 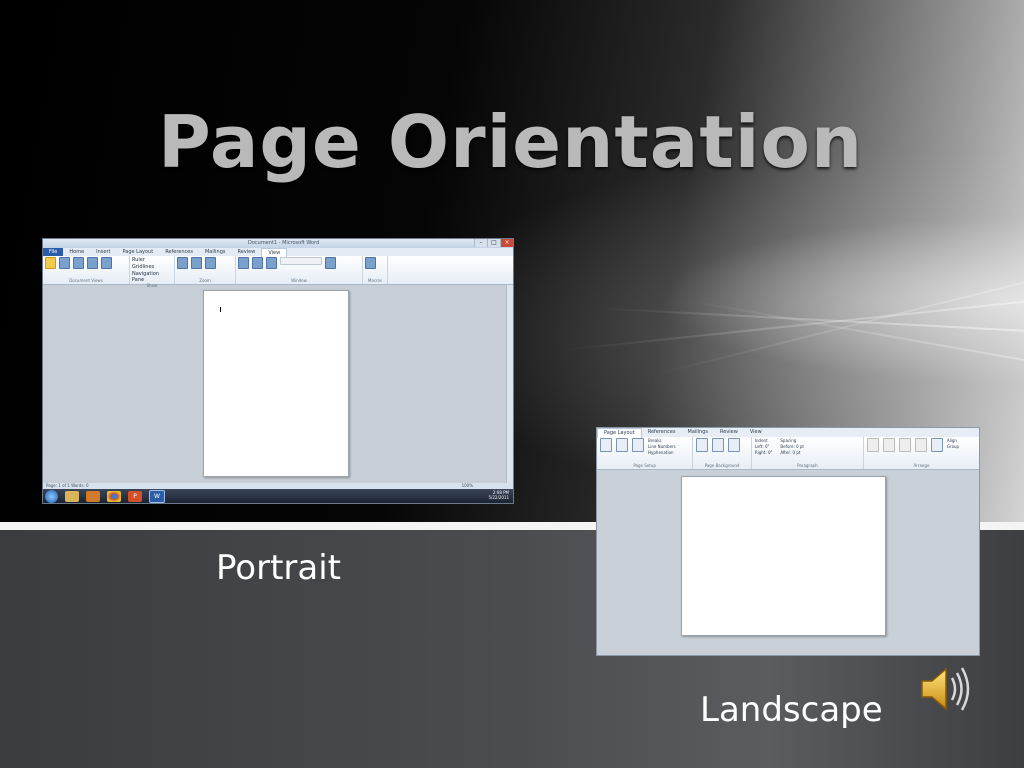 I want to click on page-borders-icon, so click(x=734, y=445).